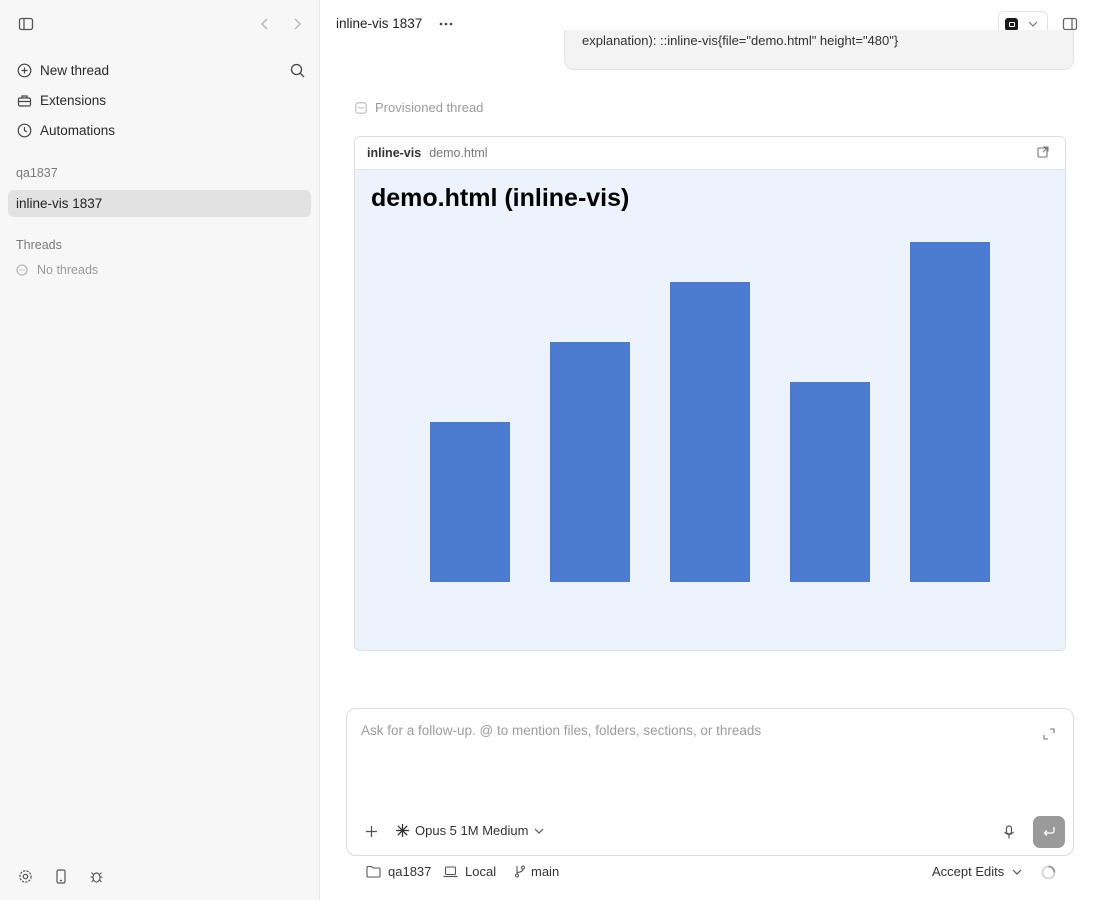 Image resolution: width=1100 pixels, height=900 pixels. What do you see at coordinates (429, 107) in the screenshot?
I see `provisioned-label: Provisioned thread` at bounding box center [429, 107].